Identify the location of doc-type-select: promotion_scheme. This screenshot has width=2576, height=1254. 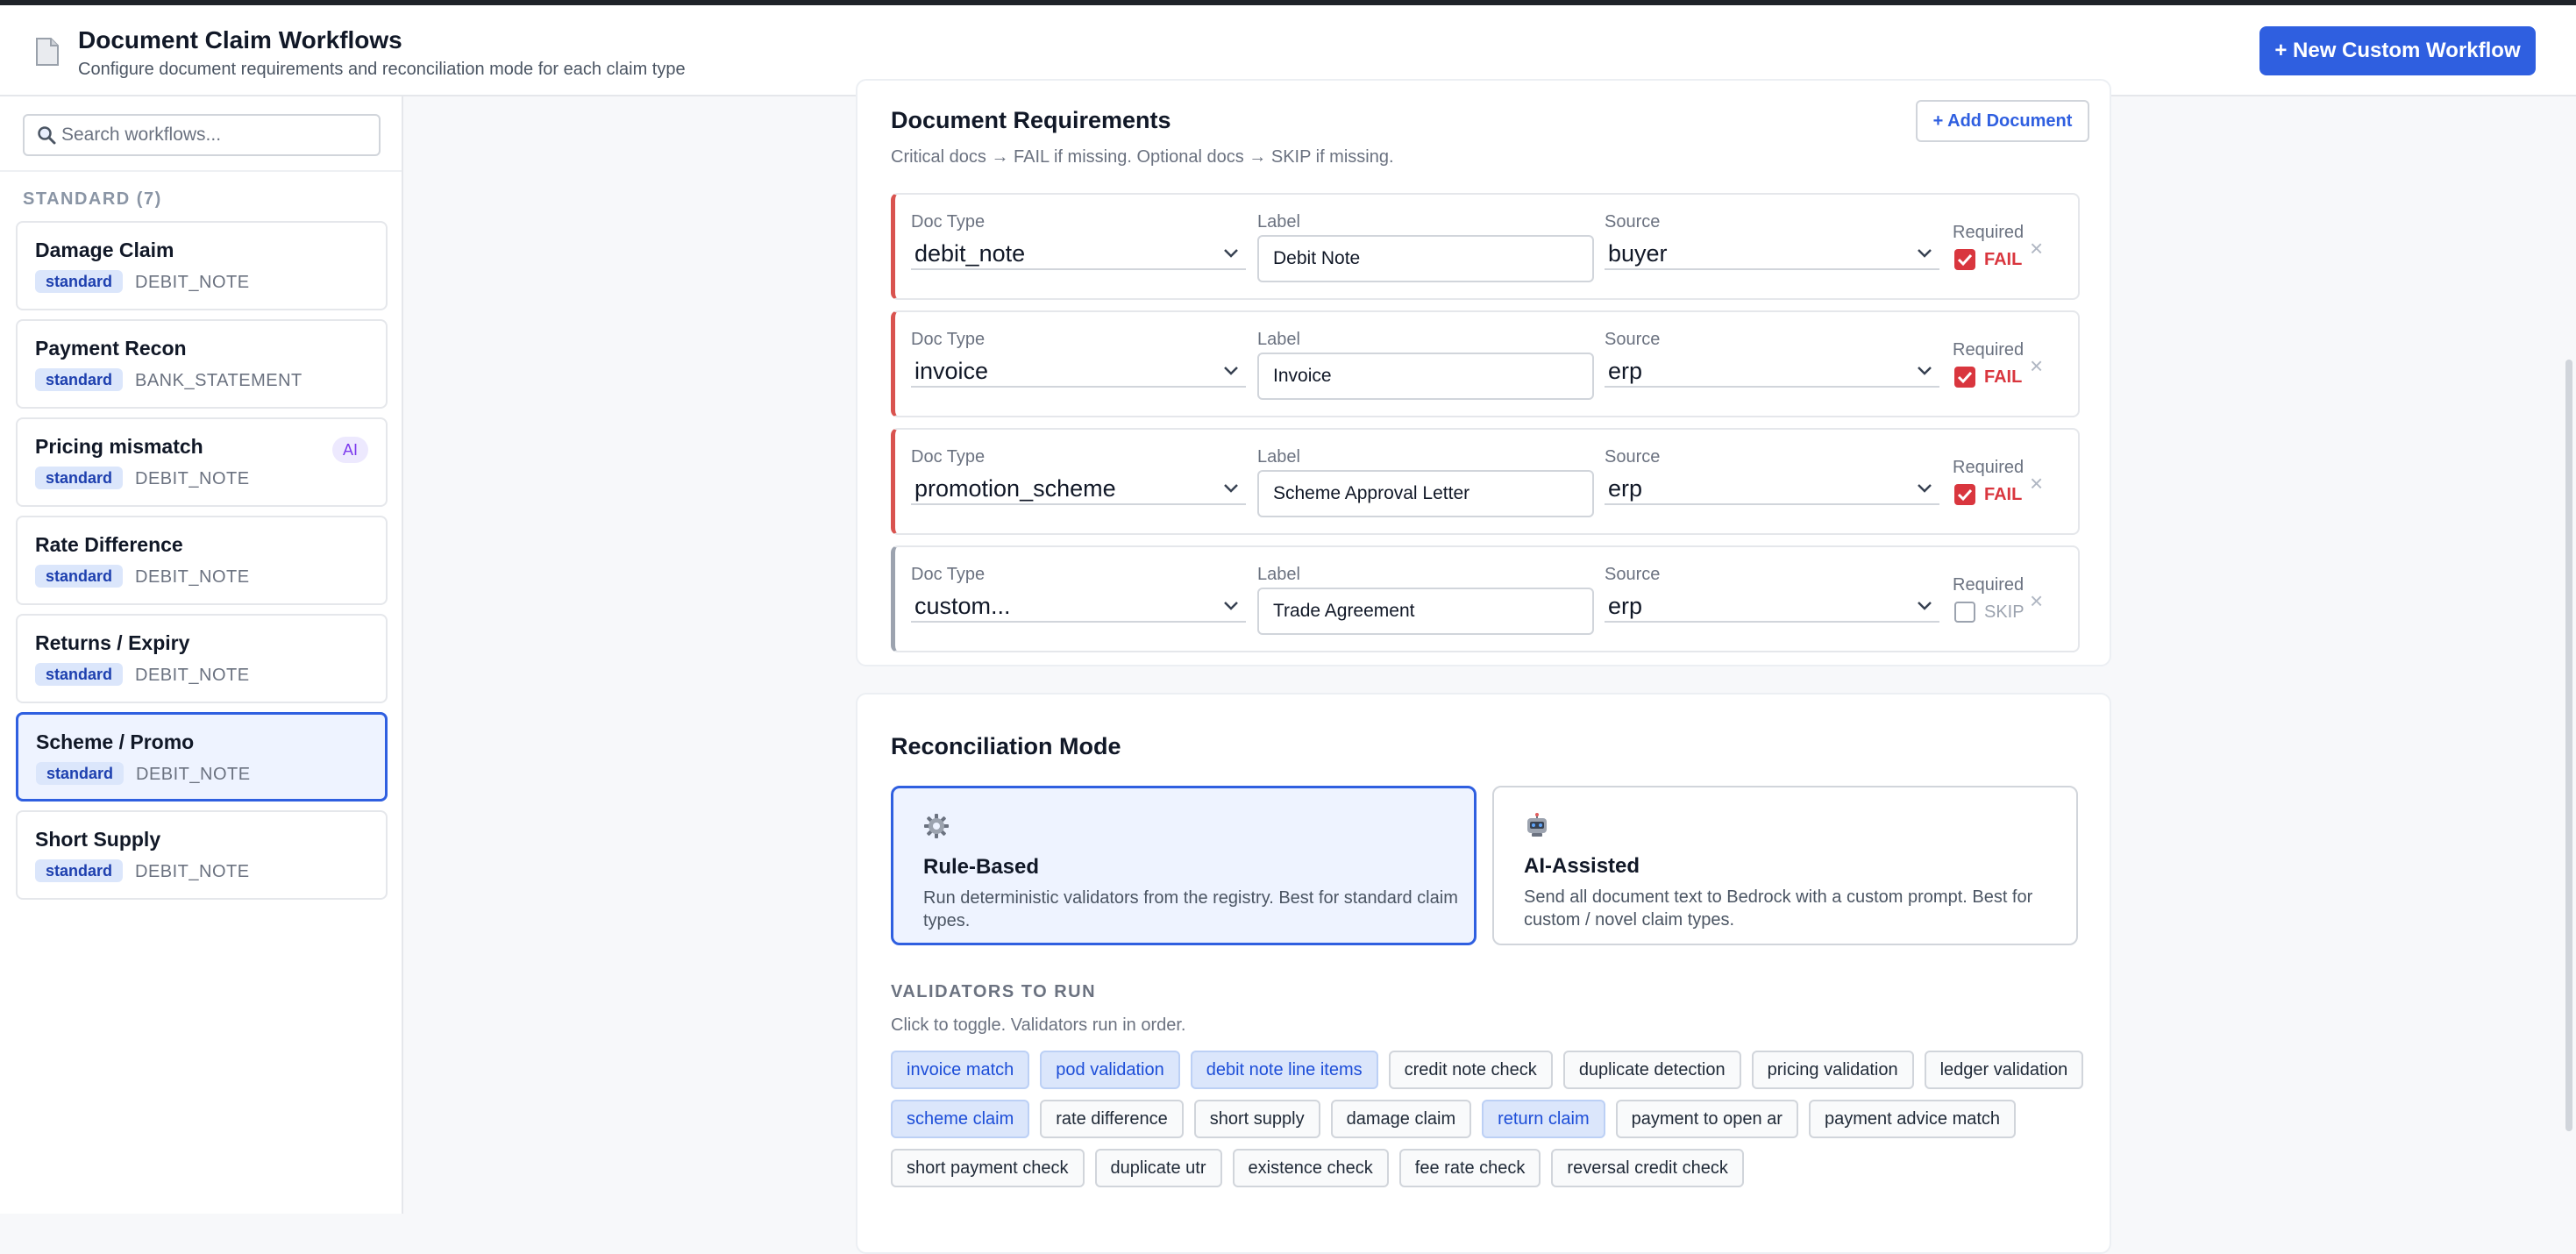
(1078, 489).